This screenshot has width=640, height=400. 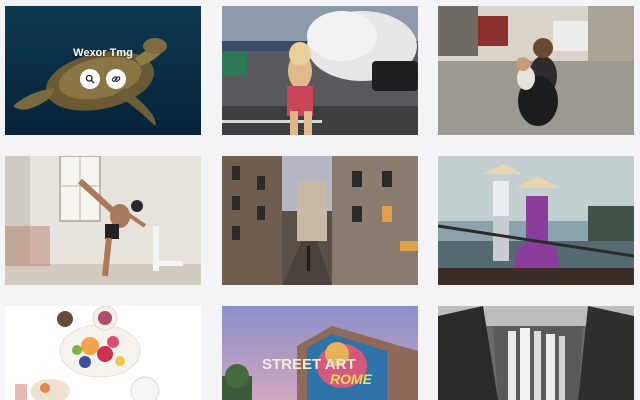 I want to click on gallery-item-boat-women, so click(x=536, y=220).